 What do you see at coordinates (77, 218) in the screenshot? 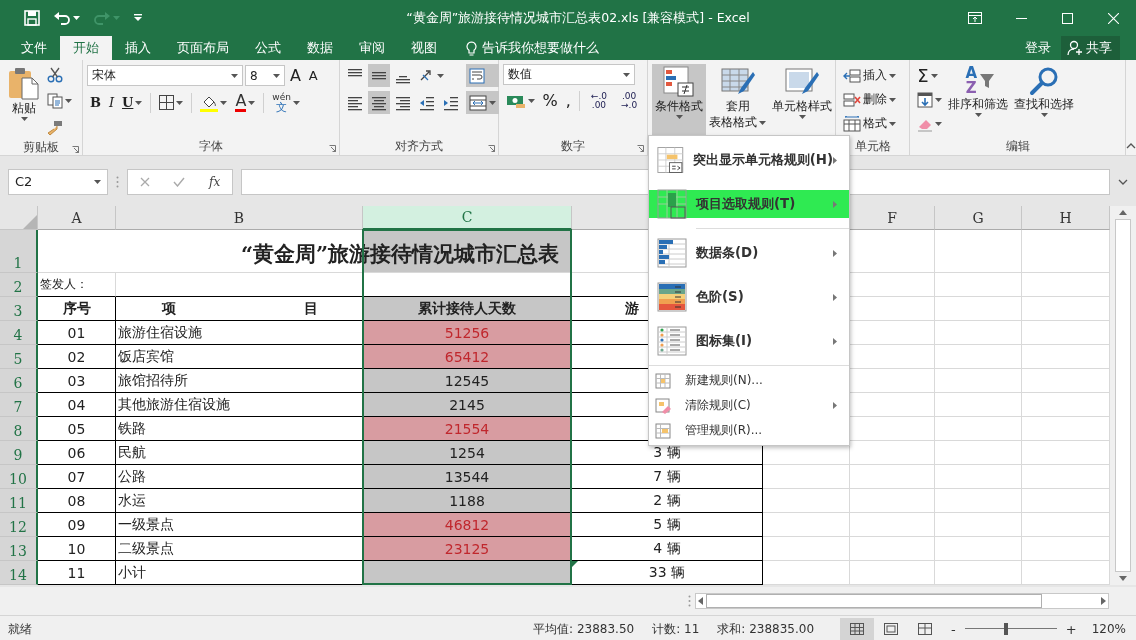
I see `column-header: A` at bounding box center [77, 218].